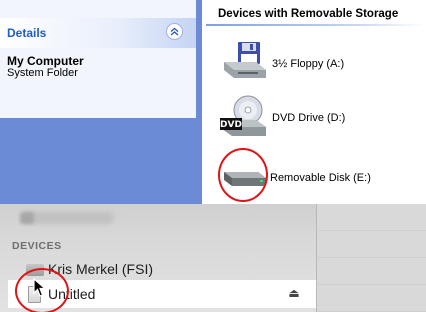 Image resolution: width=426 pixels, height=312 pixels. Describe the element at coordinates (371, 258) in the screenshot. I see `finder-content-area` at that location.